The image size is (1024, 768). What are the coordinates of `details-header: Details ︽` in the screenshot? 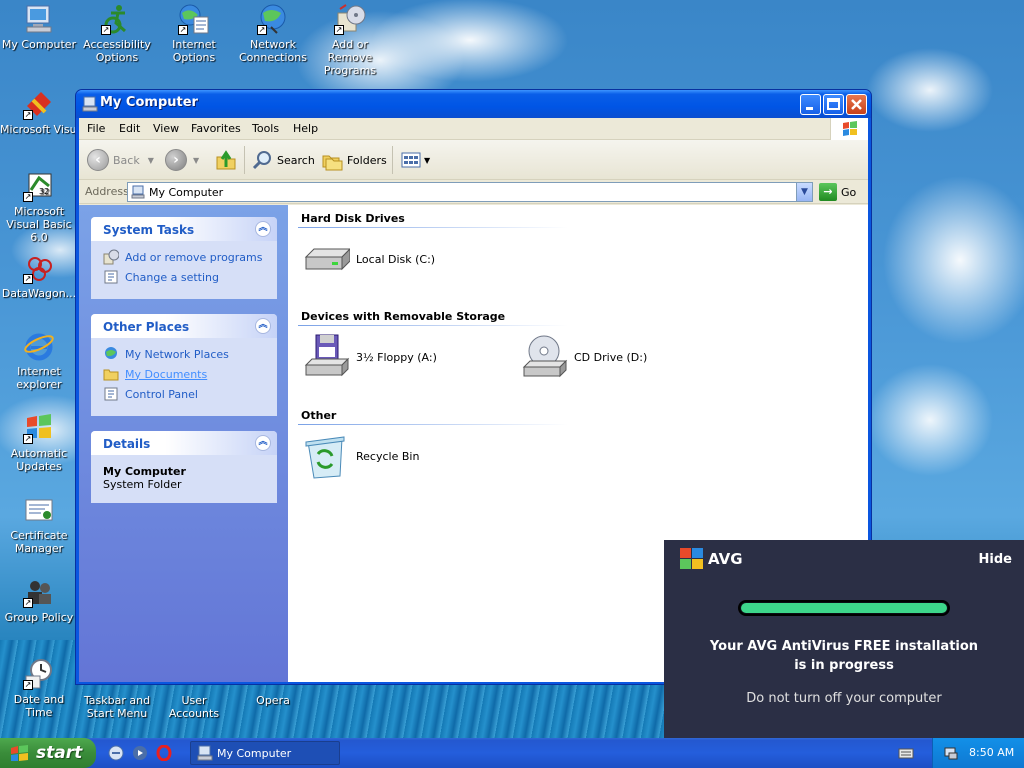 It's located at (184, 443).